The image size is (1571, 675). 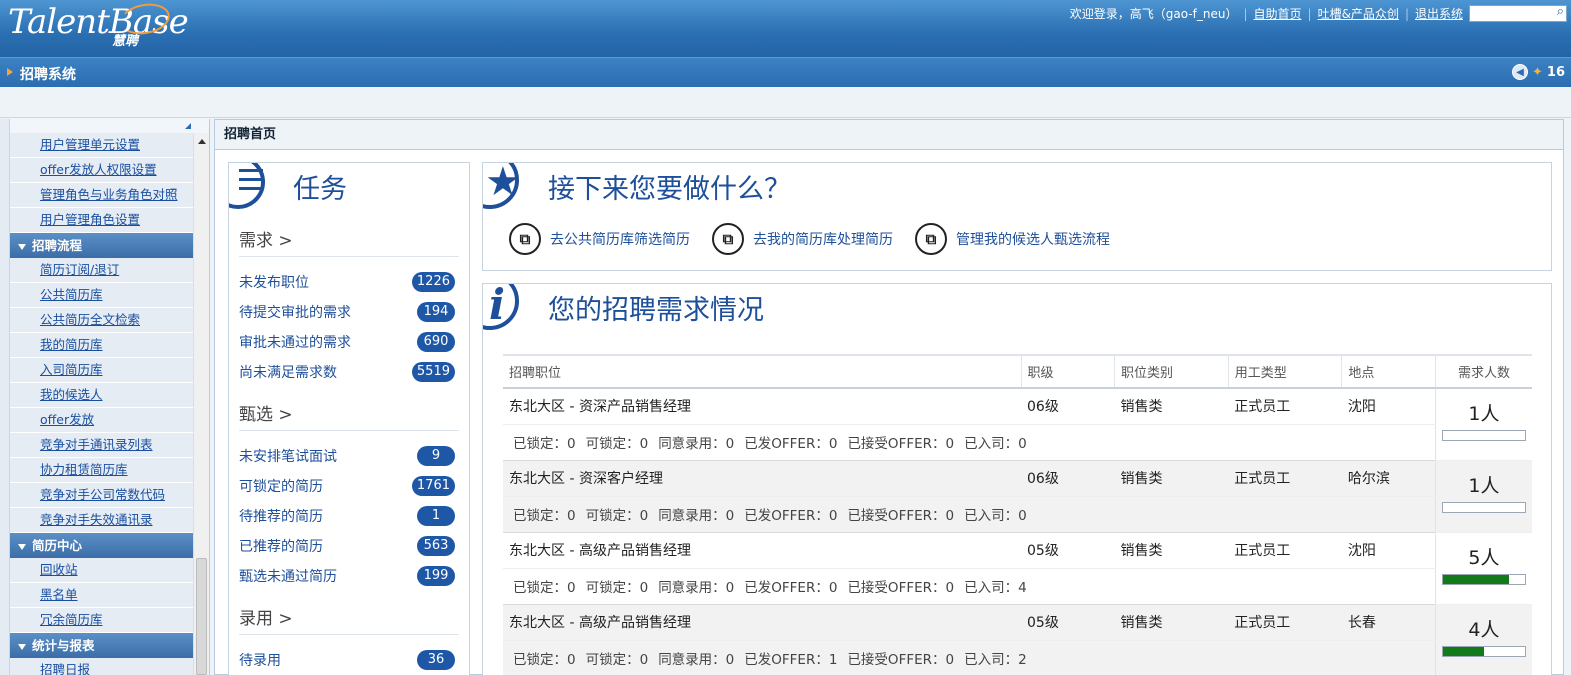 I want to click on action-label: 去公共简历库筛选简历, so click(x=620, y=239).